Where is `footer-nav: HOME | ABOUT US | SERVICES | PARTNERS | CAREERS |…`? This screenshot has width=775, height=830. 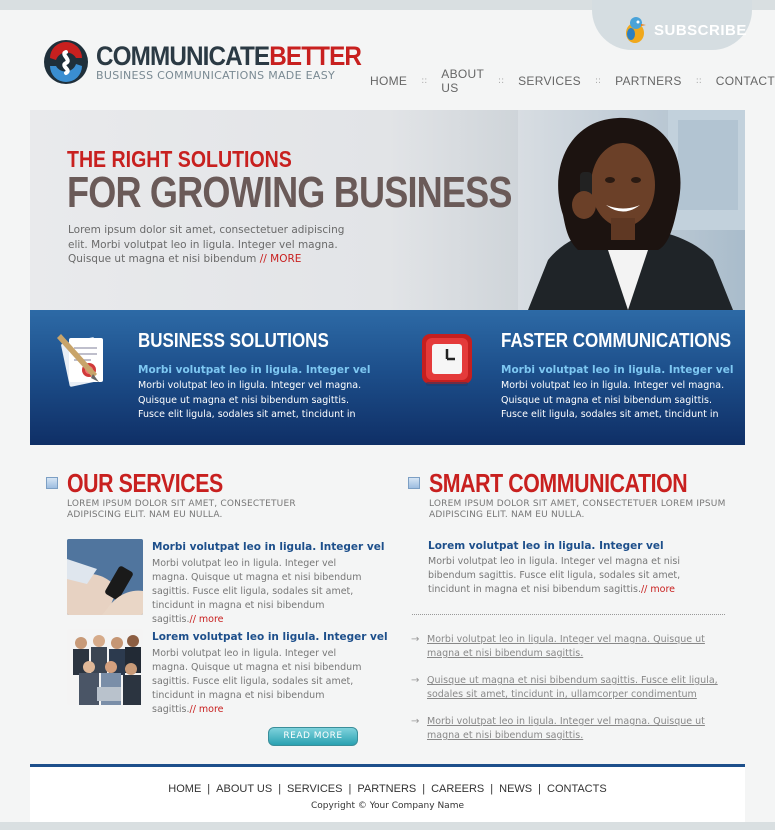
footer-nav: HOME | ABOUT US | SERVICES | PARTNERS | CAREERS |… is located at coordinates (387, 789).